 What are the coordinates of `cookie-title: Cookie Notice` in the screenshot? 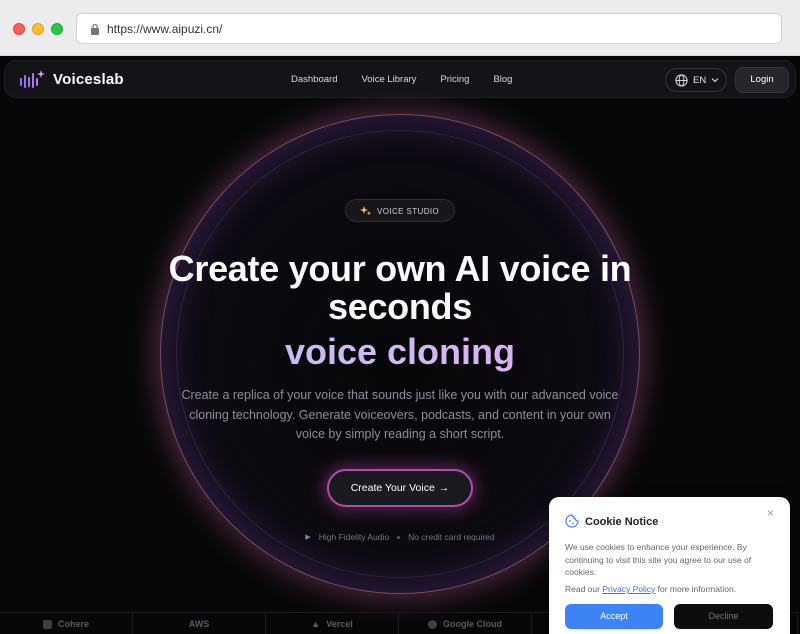 It's located at (622, 522).